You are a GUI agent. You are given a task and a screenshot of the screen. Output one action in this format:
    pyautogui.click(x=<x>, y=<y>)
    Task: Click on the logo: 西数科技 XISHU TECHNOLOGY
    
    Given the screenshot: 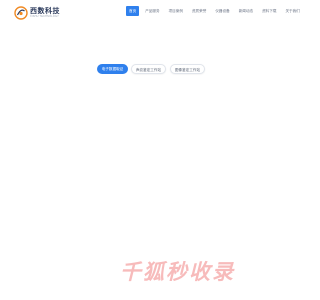 What is the action you would take?
    pyautogui.click(x=37, y=13)
    